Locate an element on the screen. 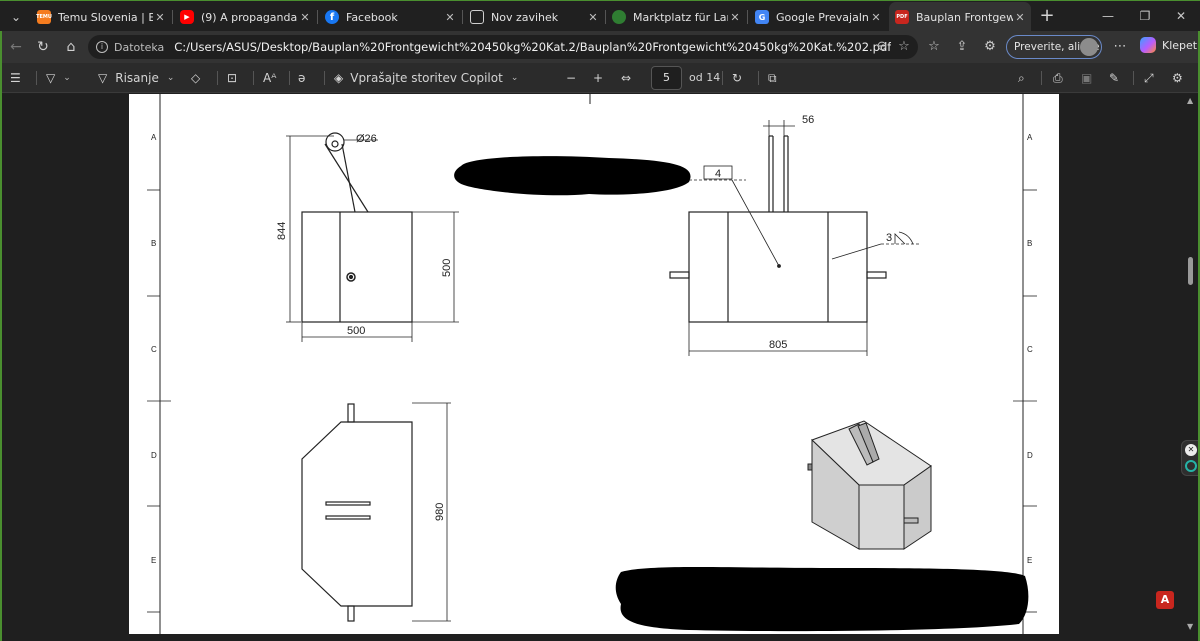 Image resolution: width=1200 pixels, height=641 pixels. tractor-favicon-icon is located at coordinates (619, 17).